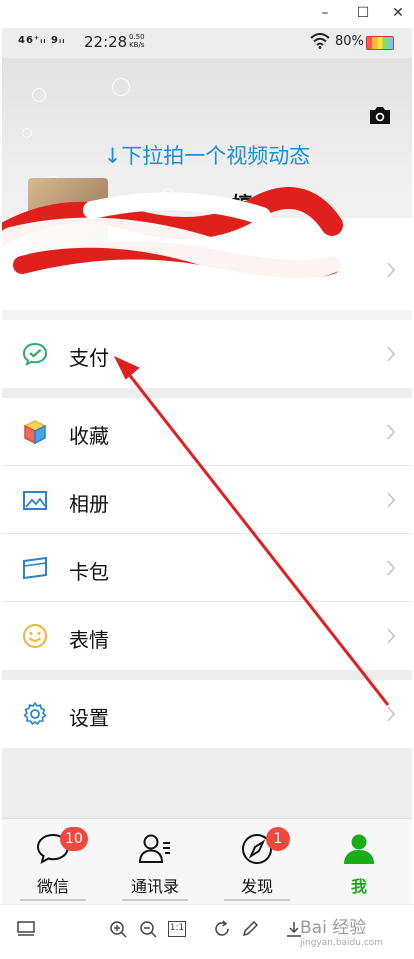 The height and width of the screenshot is (959, 414). What do you see at coordinates (35, 354) in the screenshot?
I see `wechat-pay-icon` at bounding box center [35, 354].